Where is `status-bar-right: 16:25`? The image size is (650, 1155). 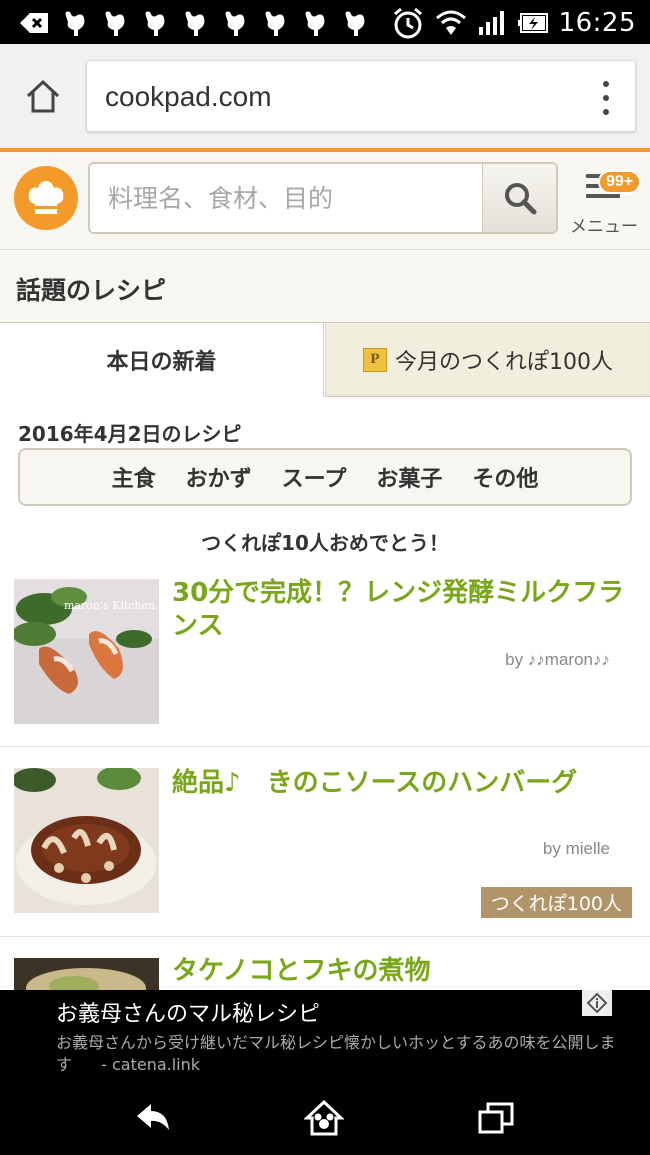 status-bar-right: 16:25 is located at coordinates (513, 23).